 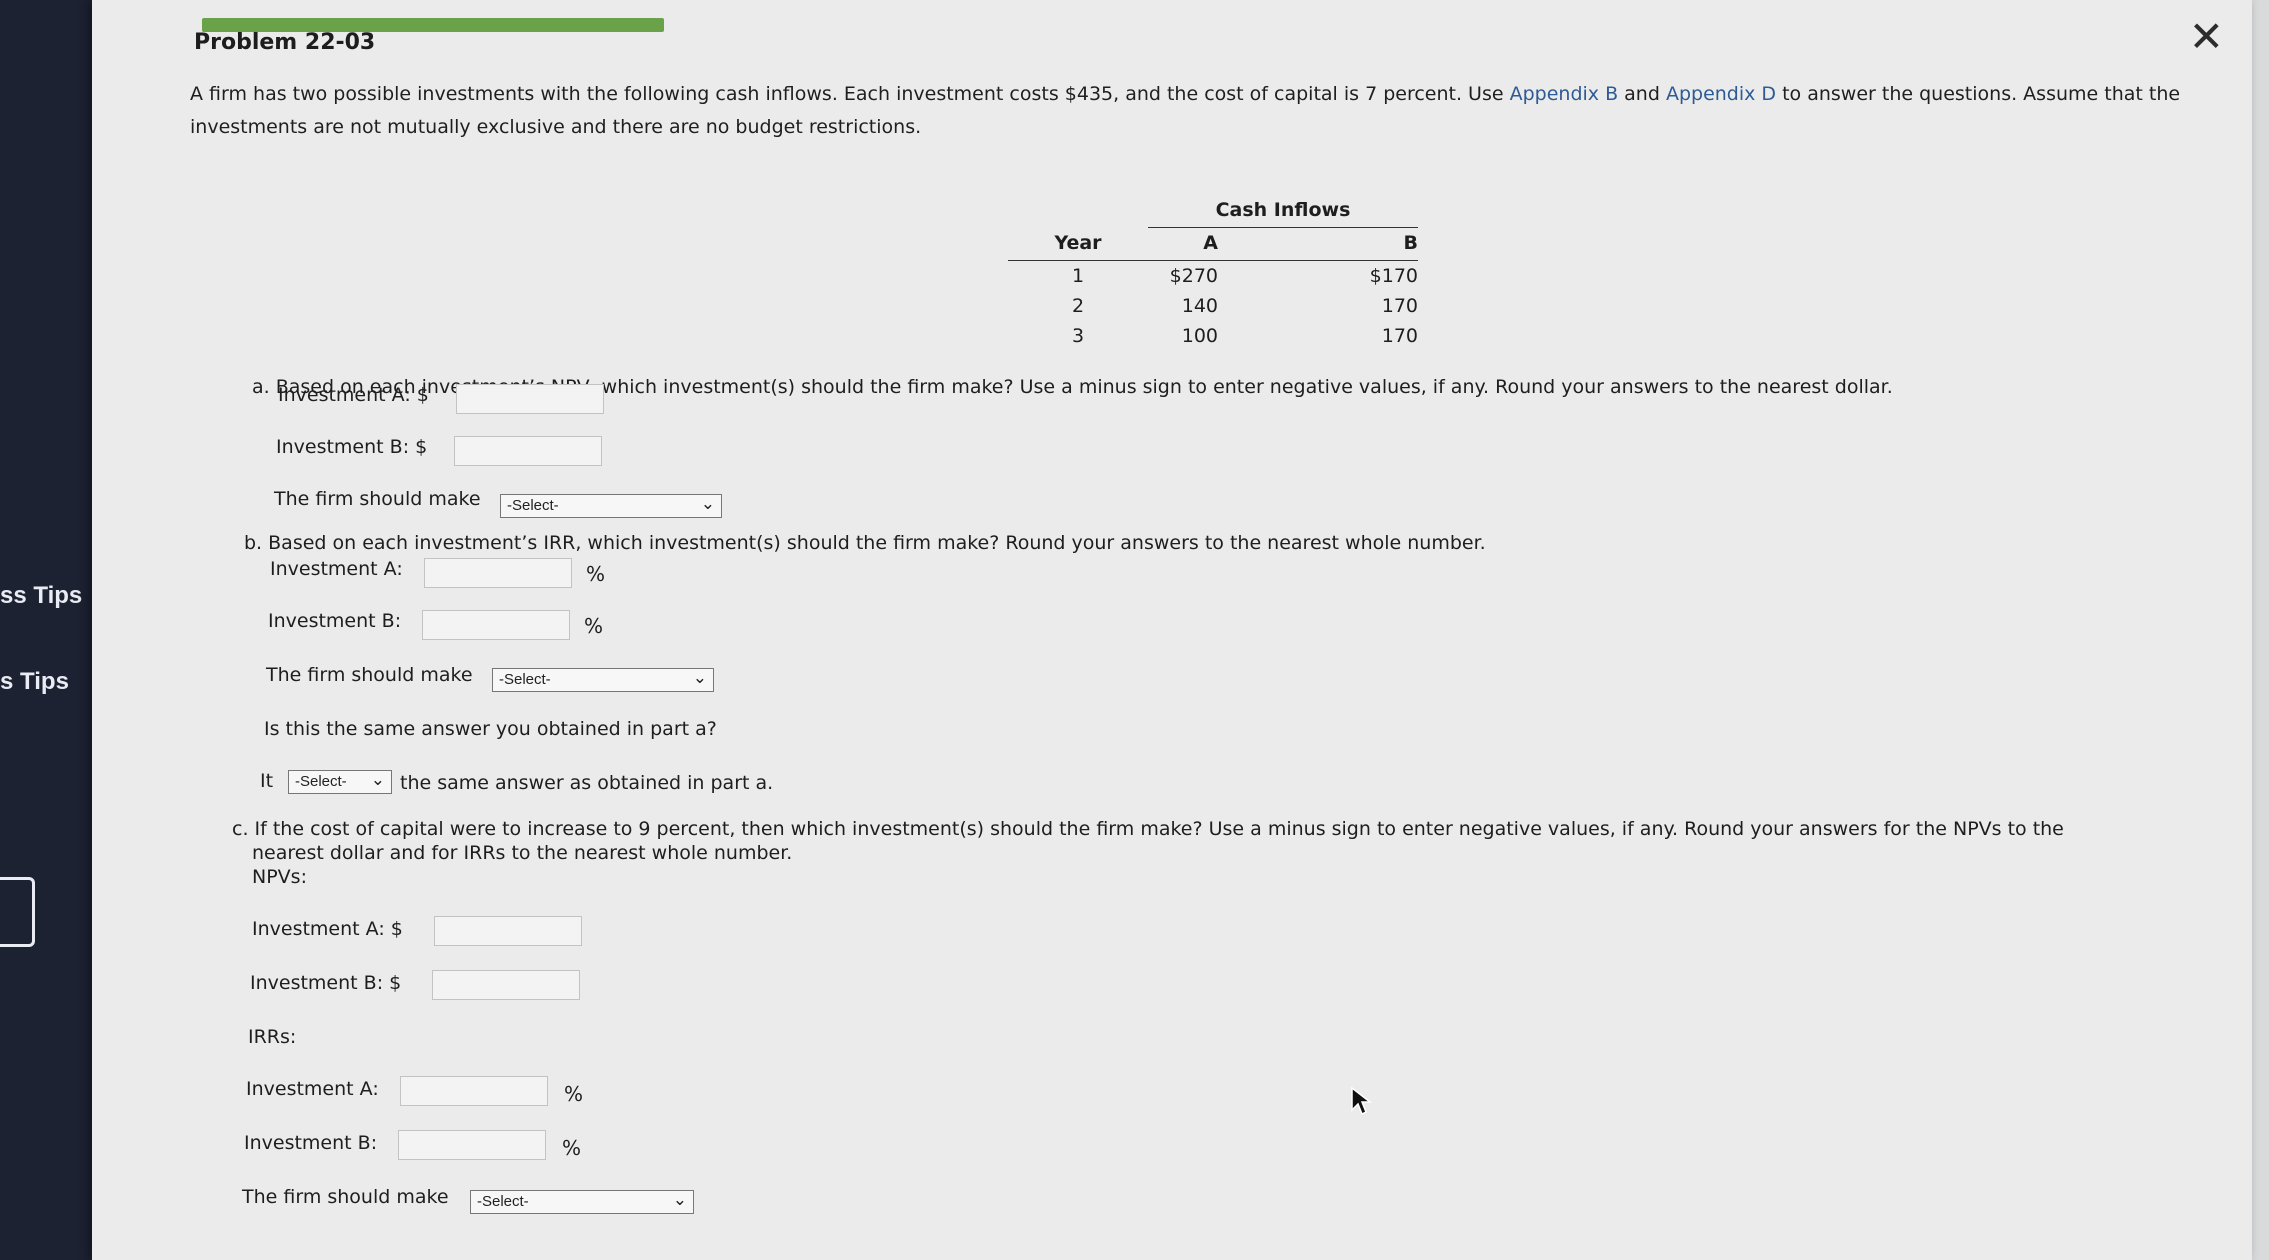 I want to click on cash-inflows-header: Cash Inflows, so click(x=1283, y=211).